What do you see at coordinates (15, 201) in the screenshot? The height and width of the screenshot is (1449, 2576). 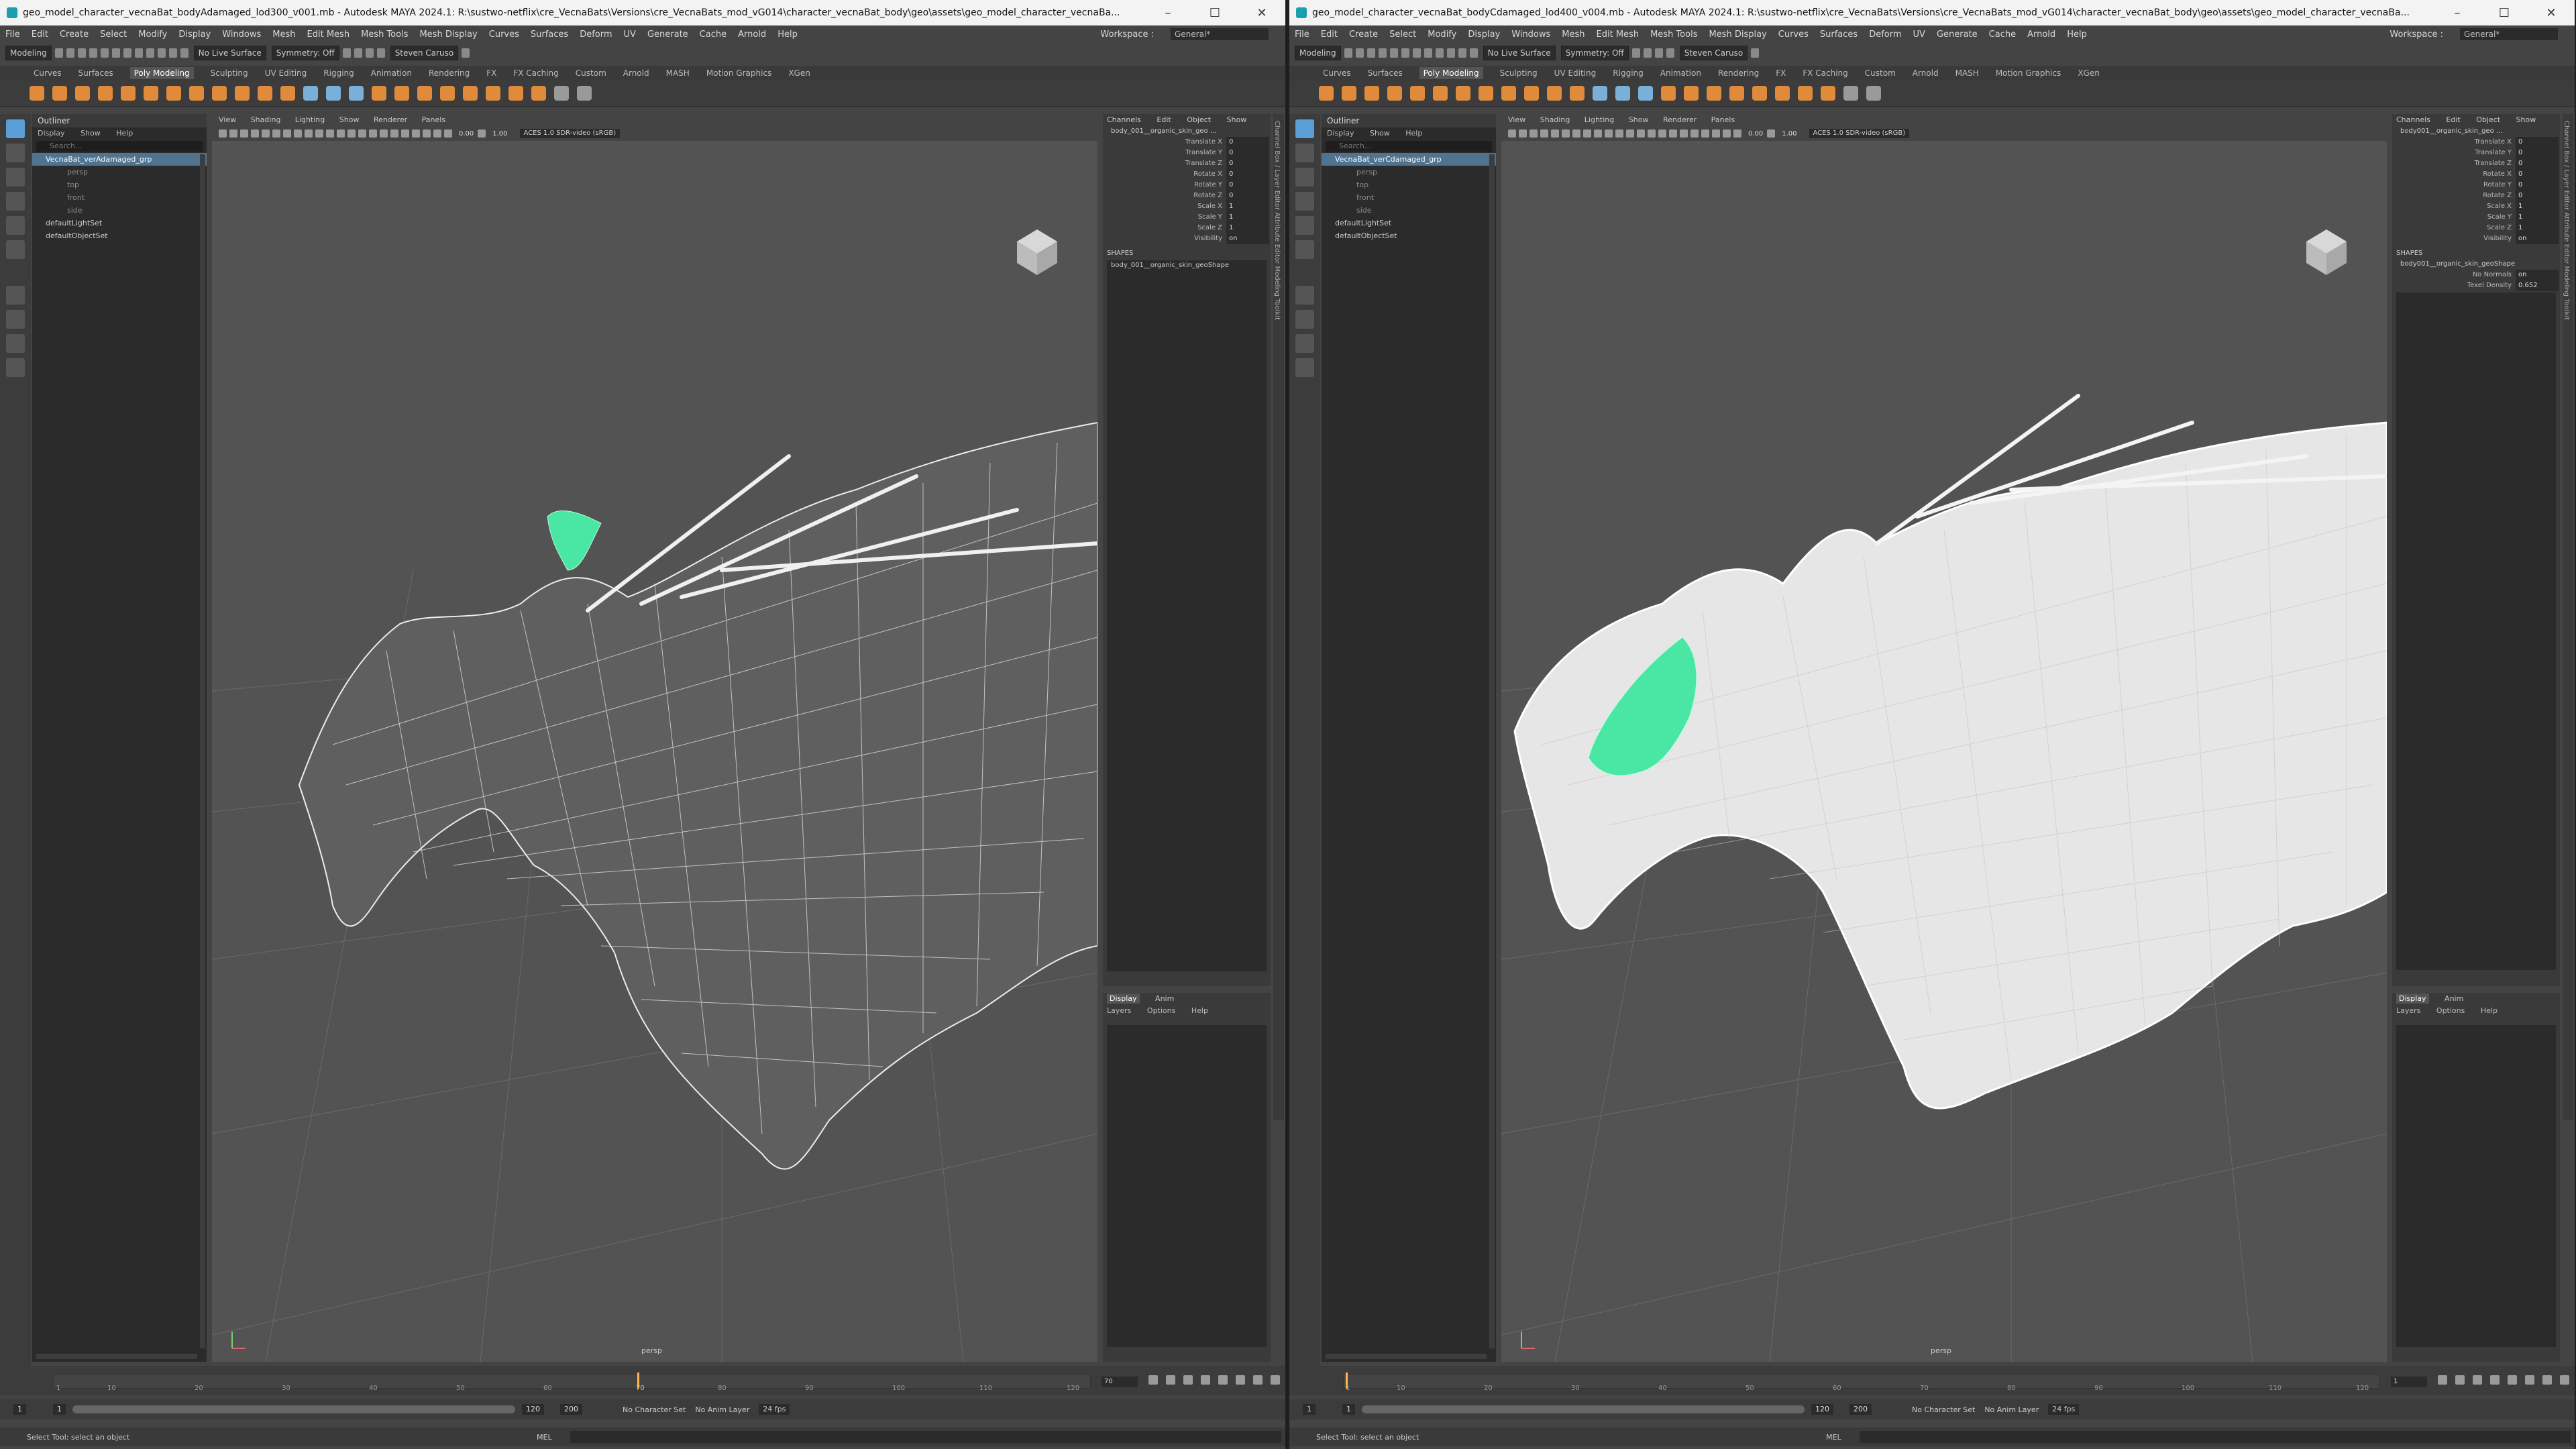 I see `move-tool-icon` at bounding box center [15, 201].